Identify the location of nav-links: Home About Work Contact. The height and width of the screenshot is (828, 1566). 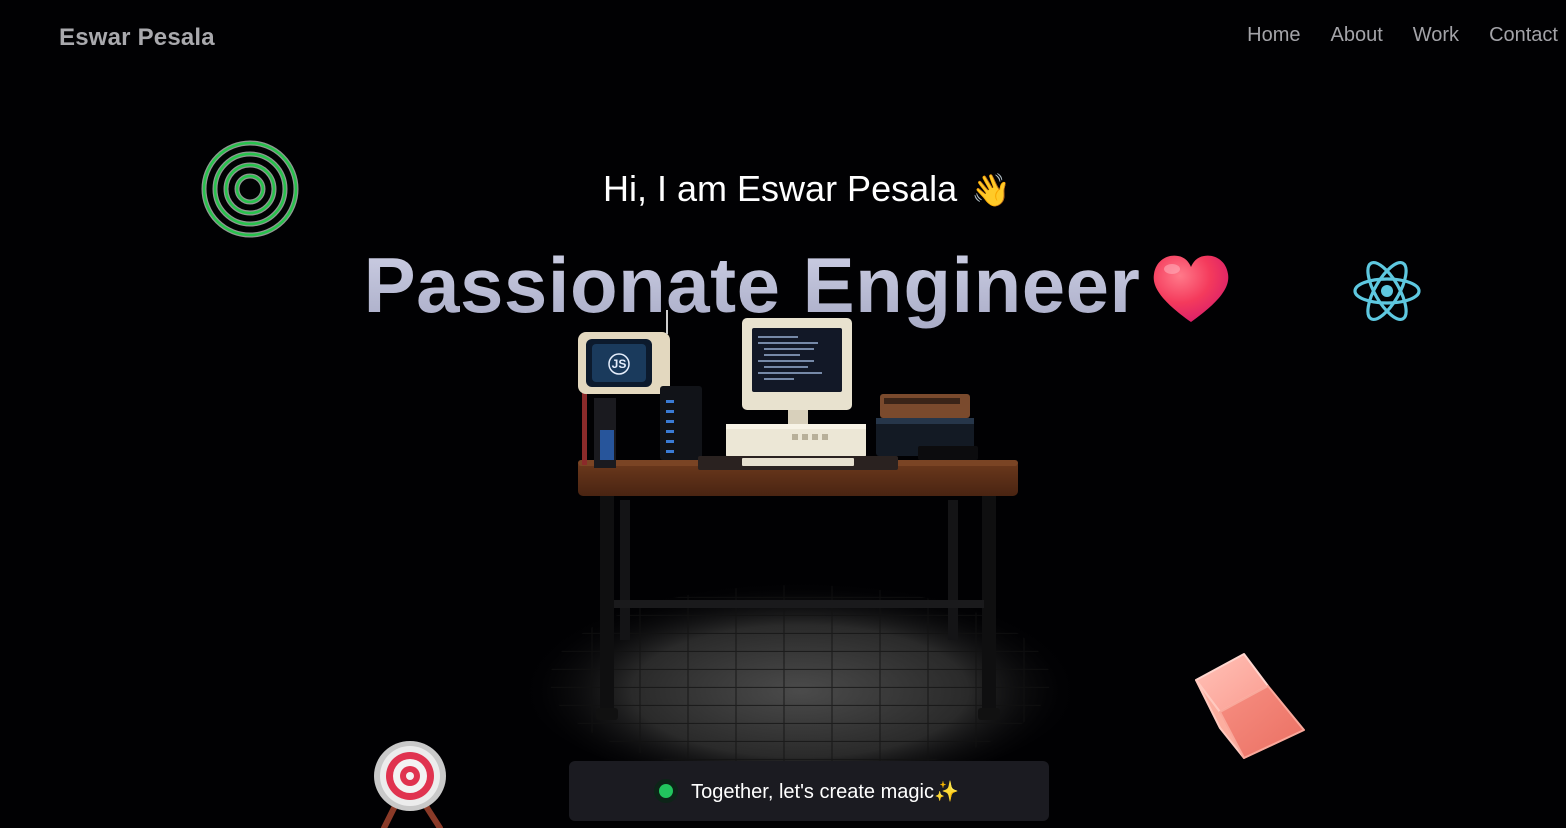
(1402, 35).